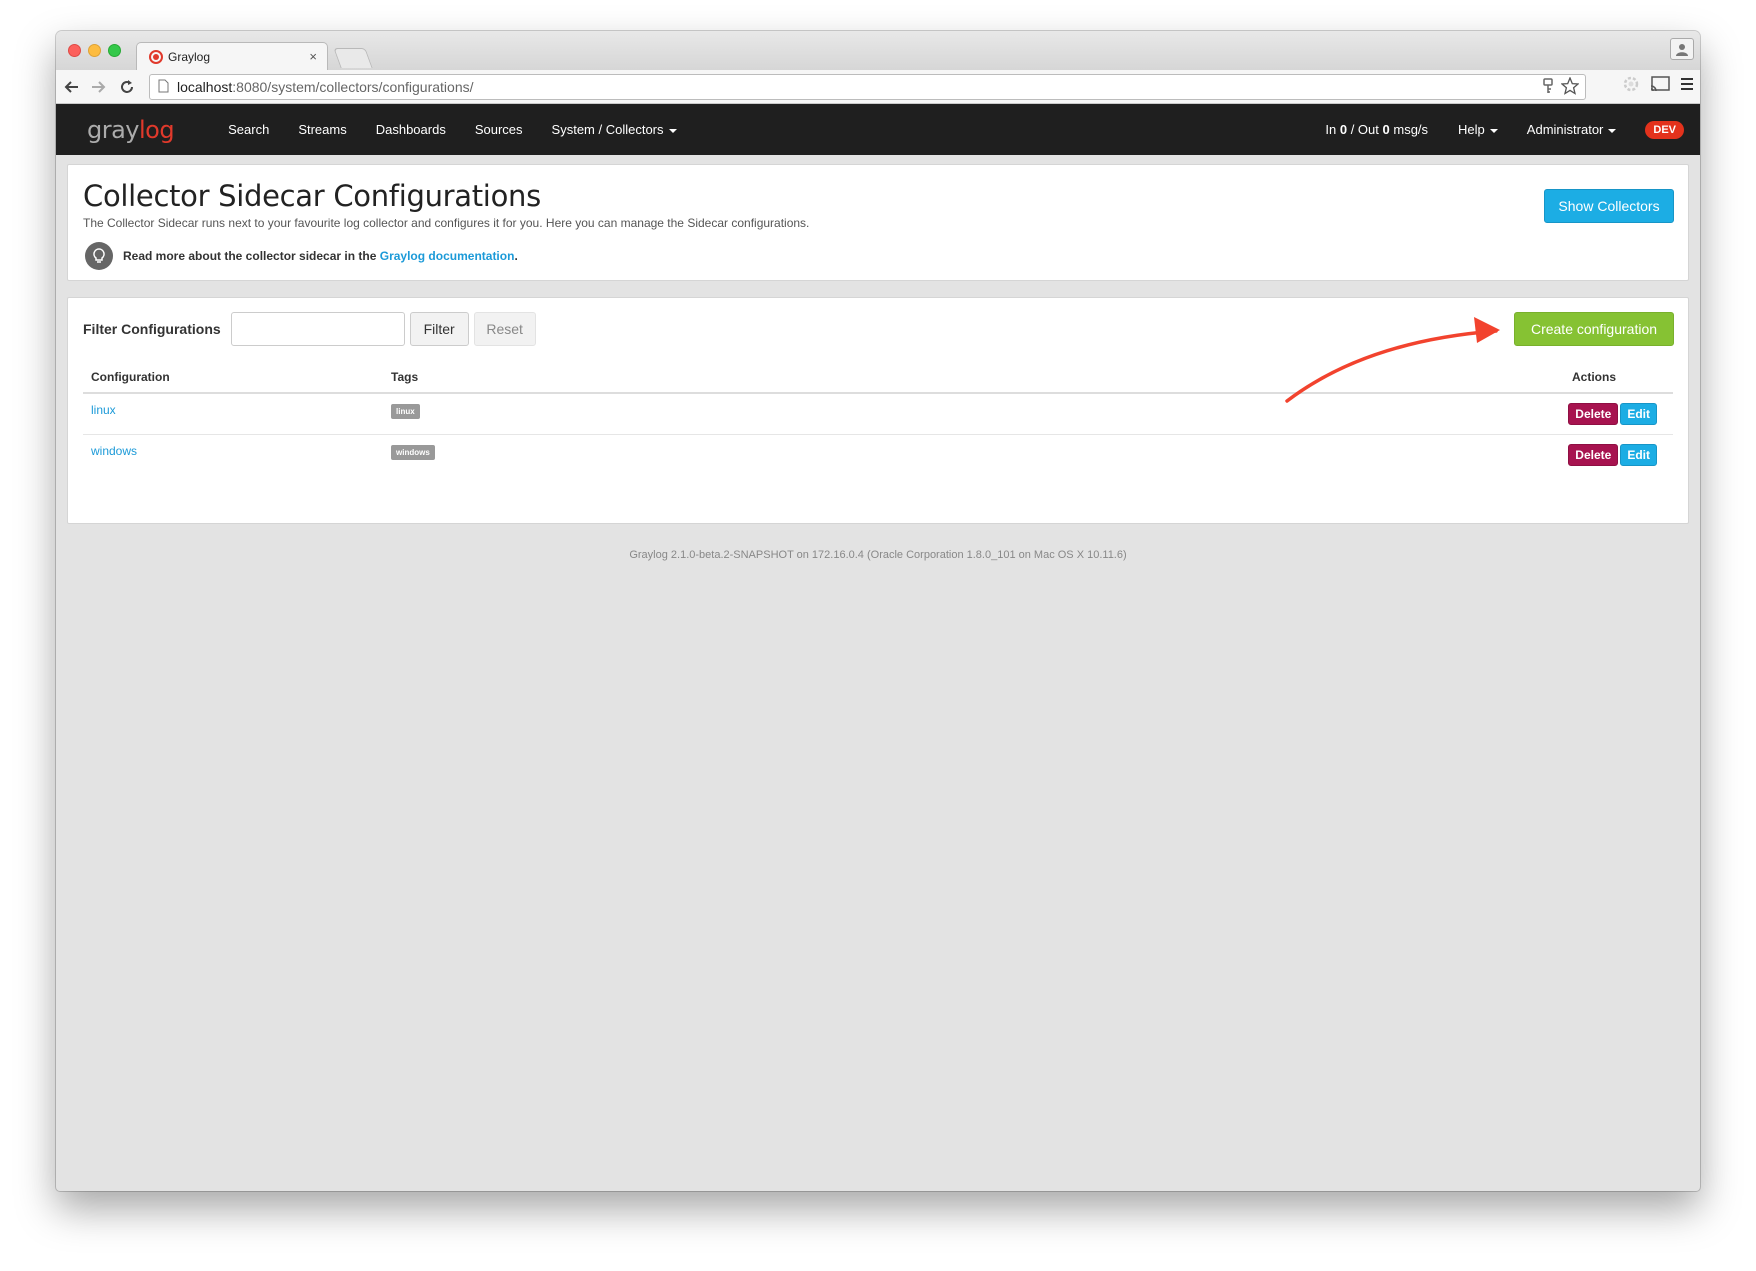 This screenshot has width=1756, height=1271. Describe the element at coordinates (447, 256) in the screenshot. I see `documentation-link: Graylog documentation` at that location.